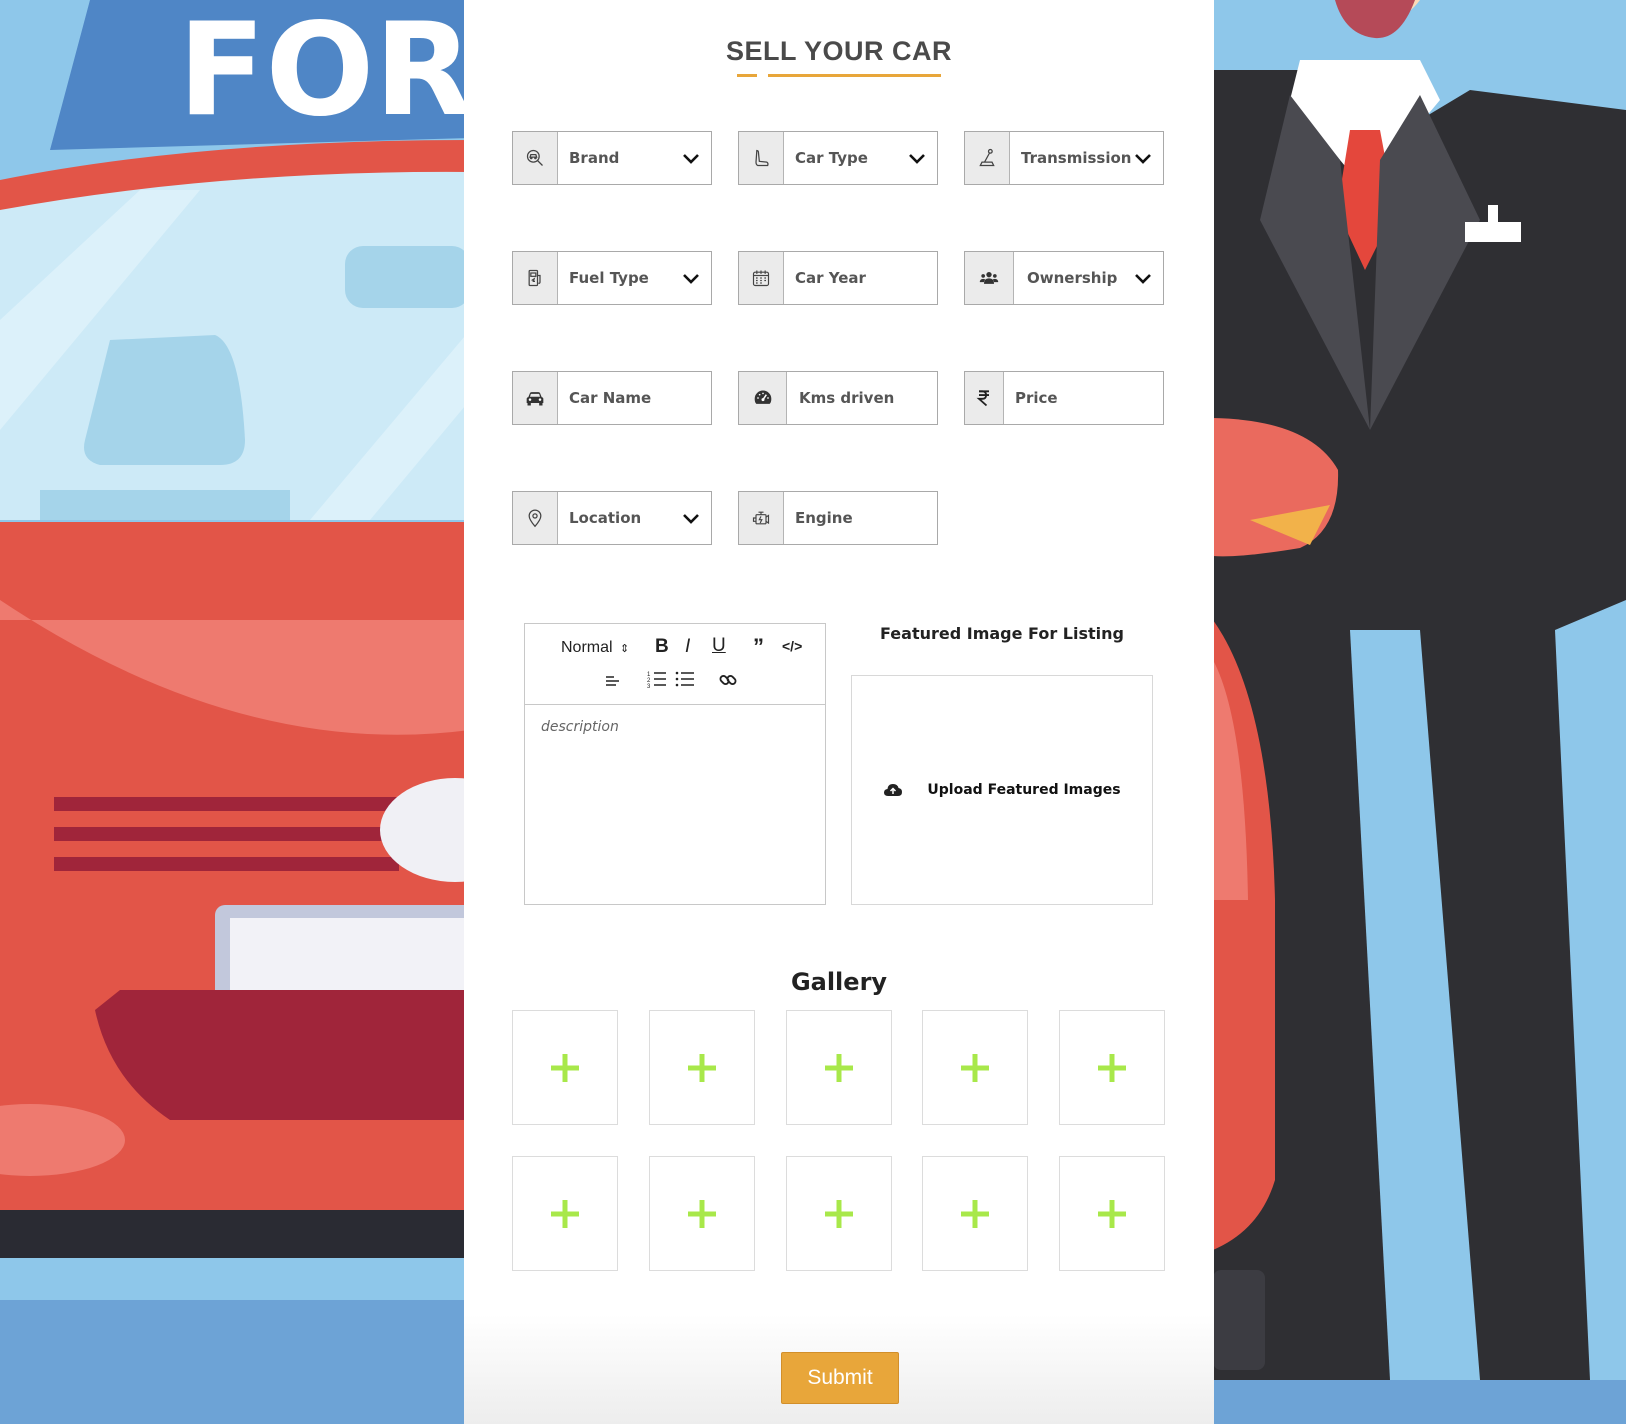  I want to click on kms-driven-label: Kms driven, so click(847, 398).